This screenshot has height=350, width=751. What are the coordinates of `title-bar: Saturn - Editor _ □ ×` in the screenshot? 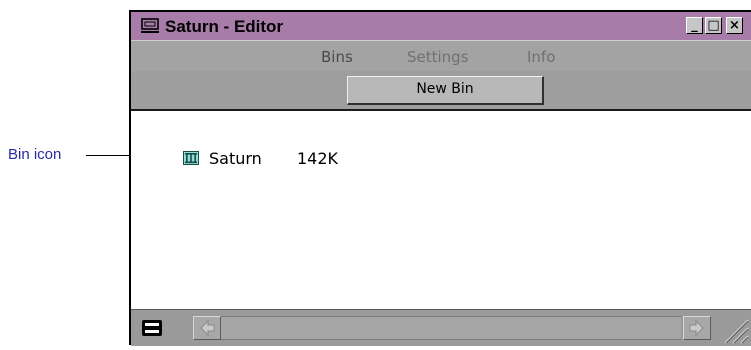 It's located at (441, 26).